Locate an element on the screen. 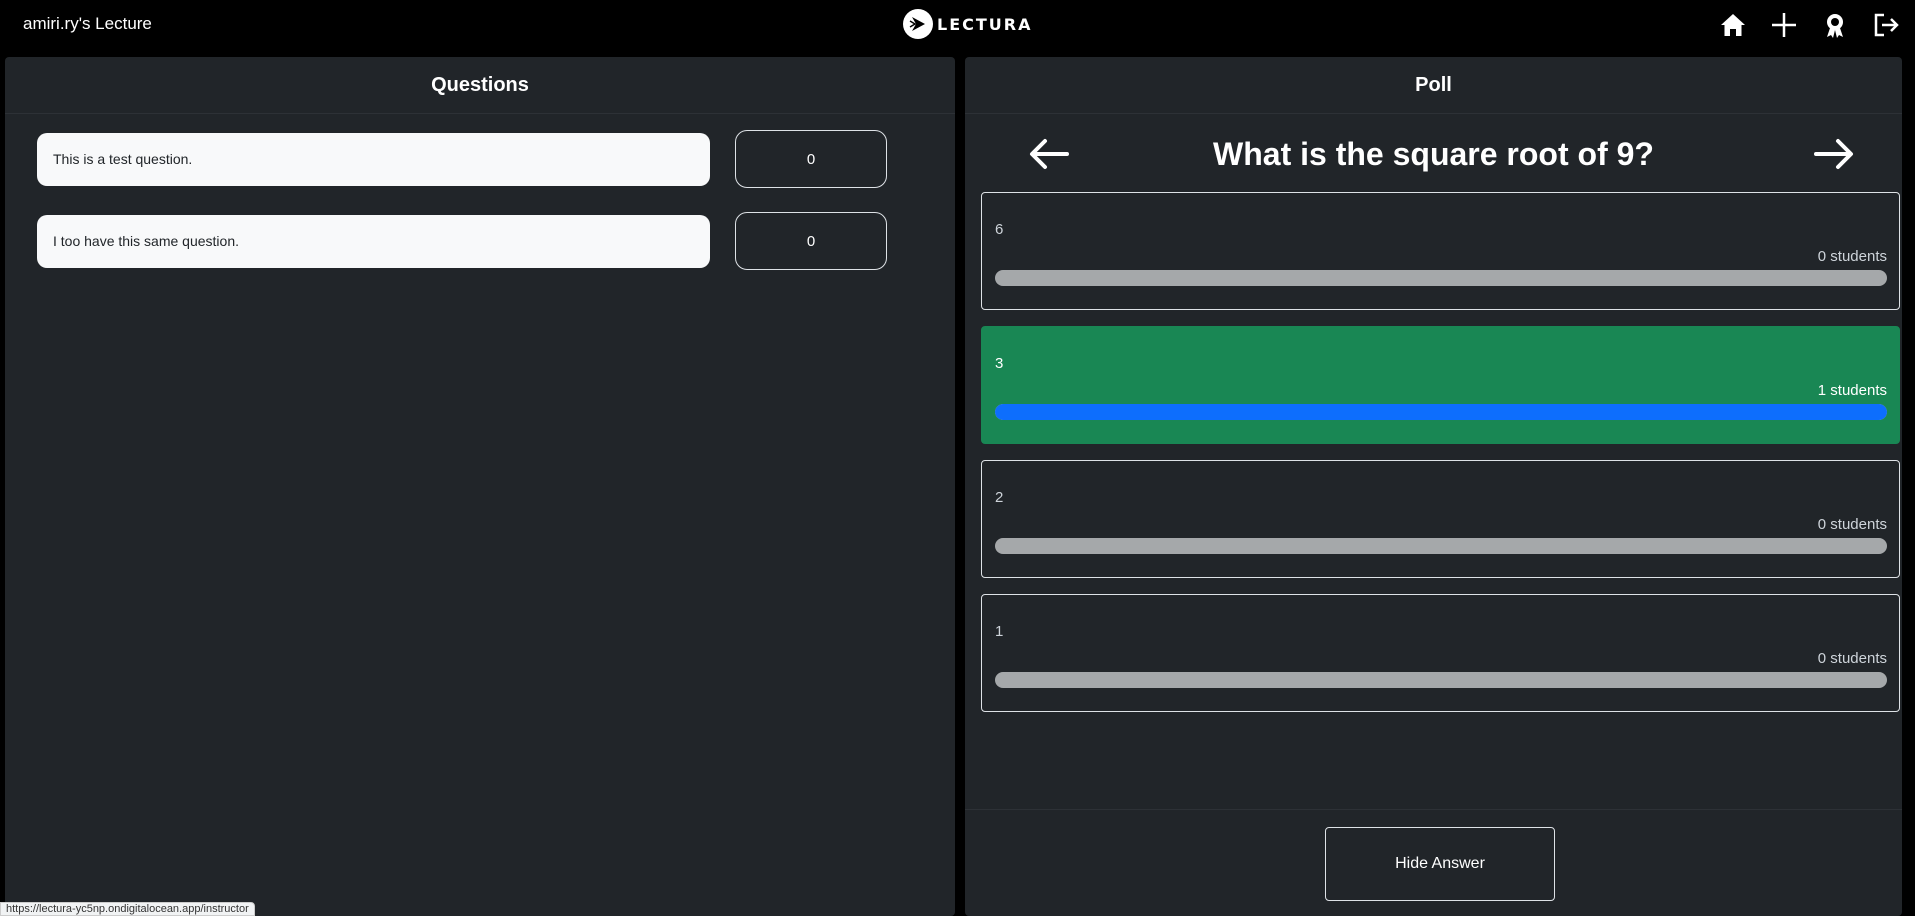 The width and height of the screenshot is (1915, 916). poll-option-correct: 3 1 students is located at coordinates (1440, 385).